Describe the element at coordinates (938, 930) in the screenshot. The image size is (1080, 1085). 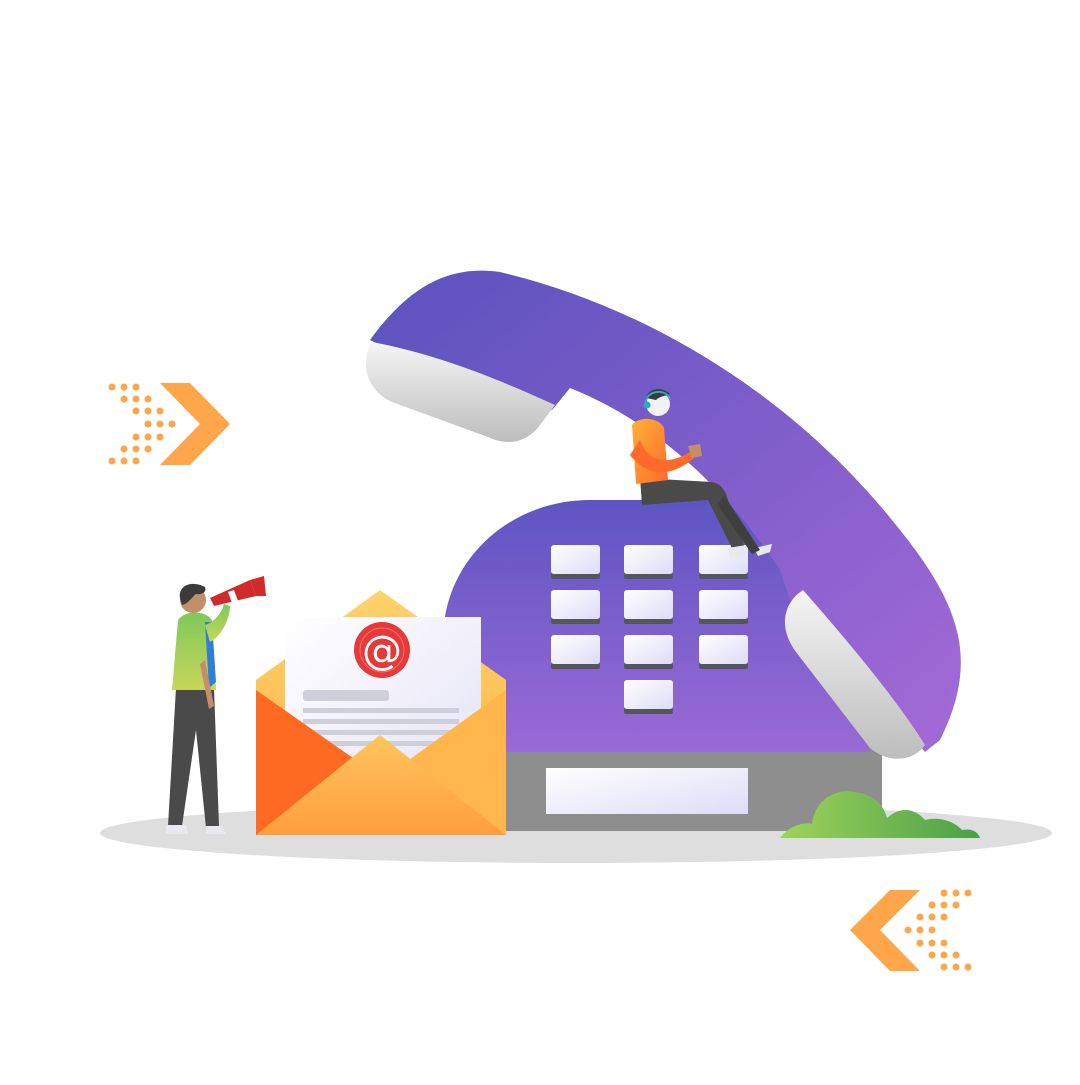
I see `dot-pattern-right` at that location.